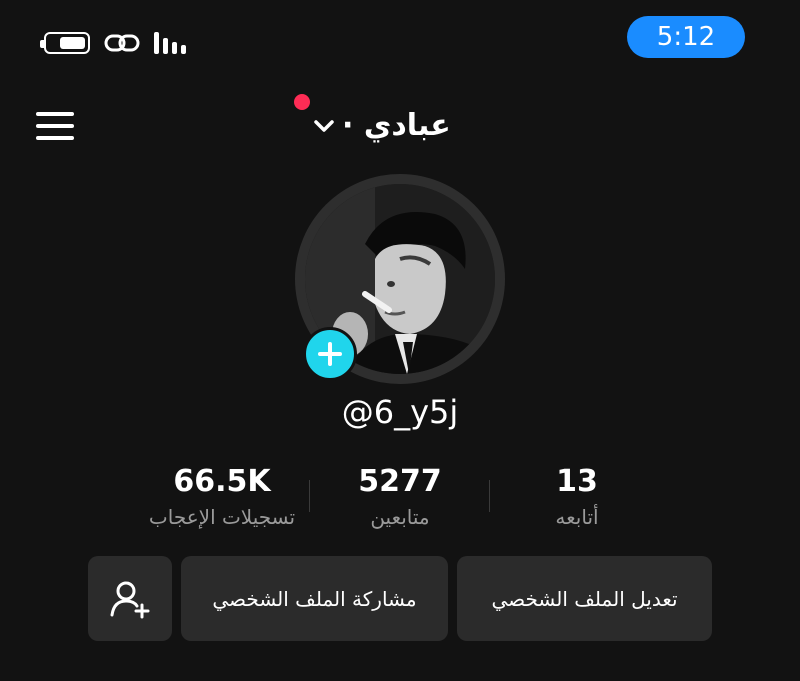 Image resolution: width=800 pixels, height=681 pixels. I want to click on status-time: 5:12, so click(686, 37).